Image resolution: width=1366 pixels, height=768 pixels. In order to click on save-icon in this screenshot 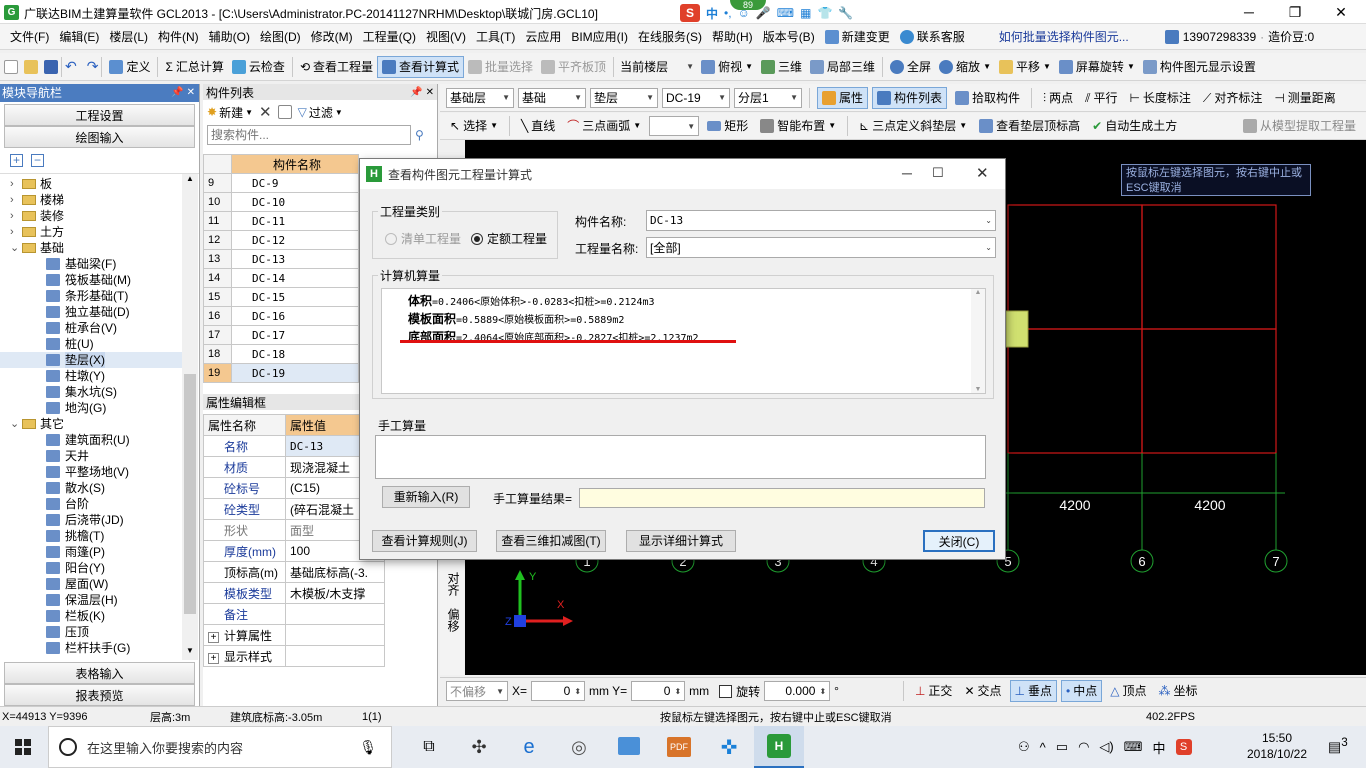, I will do `click(51, 66)`.